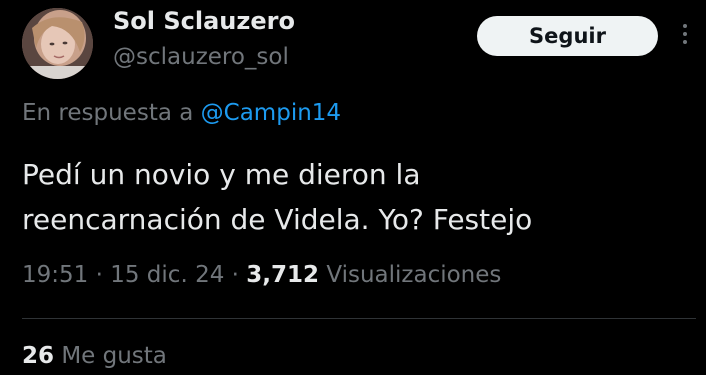 This screenshot has height=375, width=706. I want to click on more-vertical-icon, so click(685, 37).